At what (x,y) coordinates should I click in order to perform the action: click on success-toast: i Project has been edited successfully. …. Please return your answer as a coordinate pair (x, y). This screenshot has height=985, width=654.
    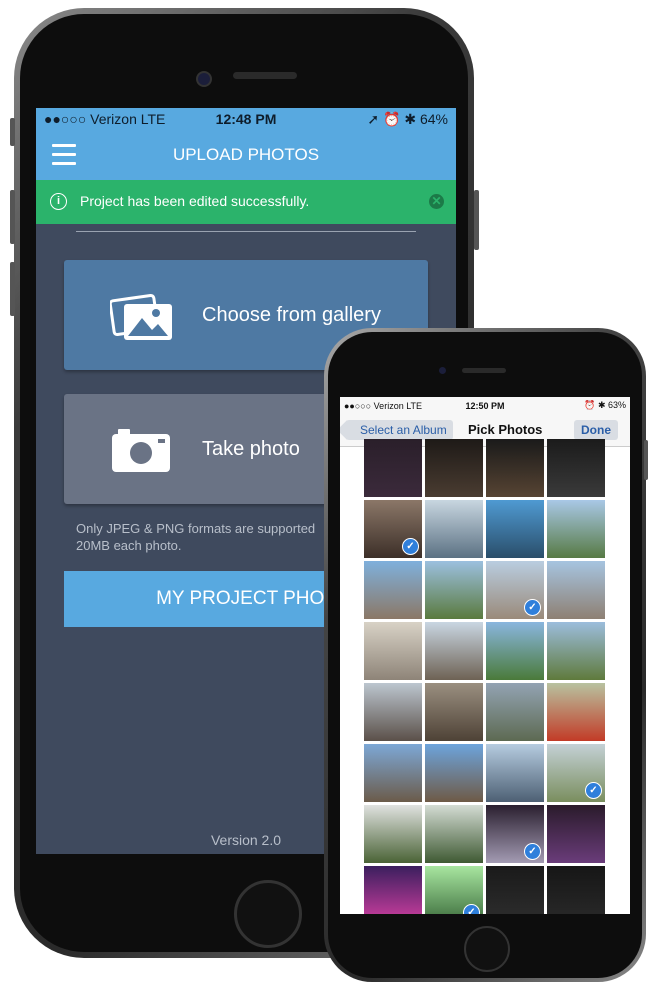
    Looking at the image, I should click on (246, 202).